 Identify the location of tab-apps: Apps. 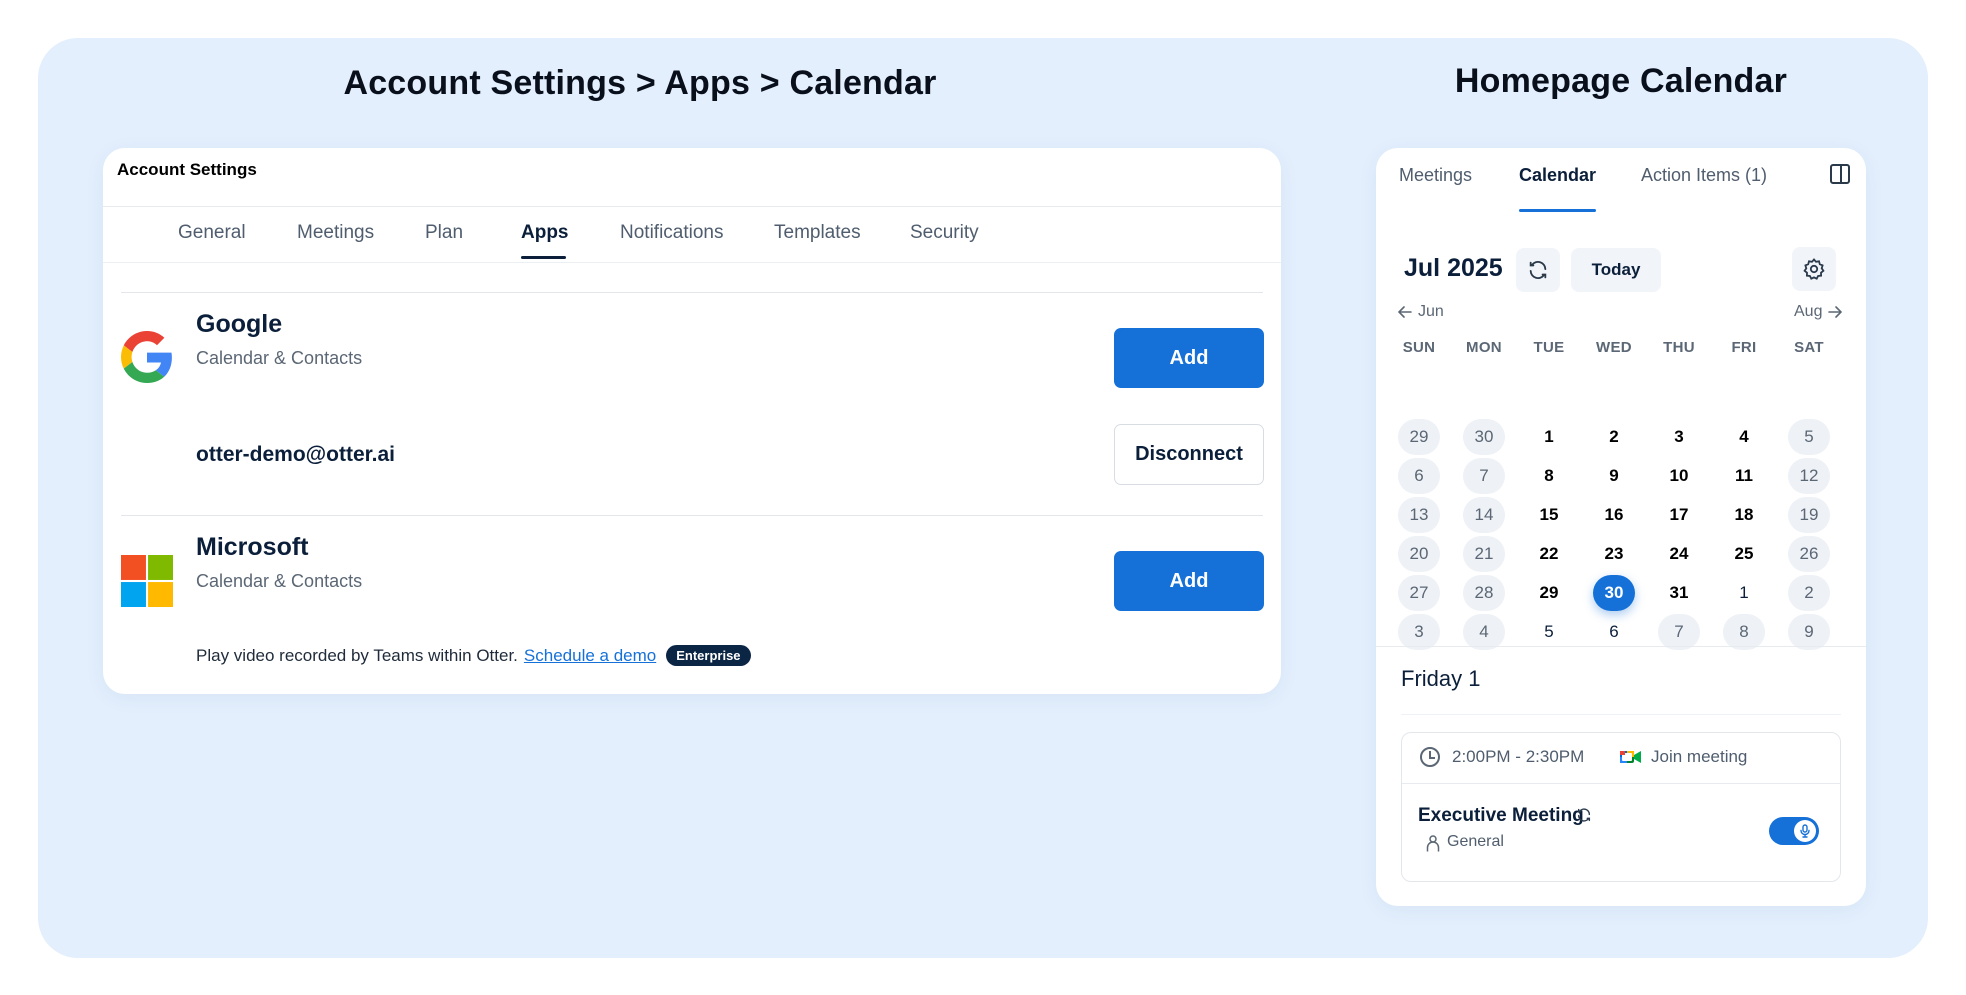
(545, 233).